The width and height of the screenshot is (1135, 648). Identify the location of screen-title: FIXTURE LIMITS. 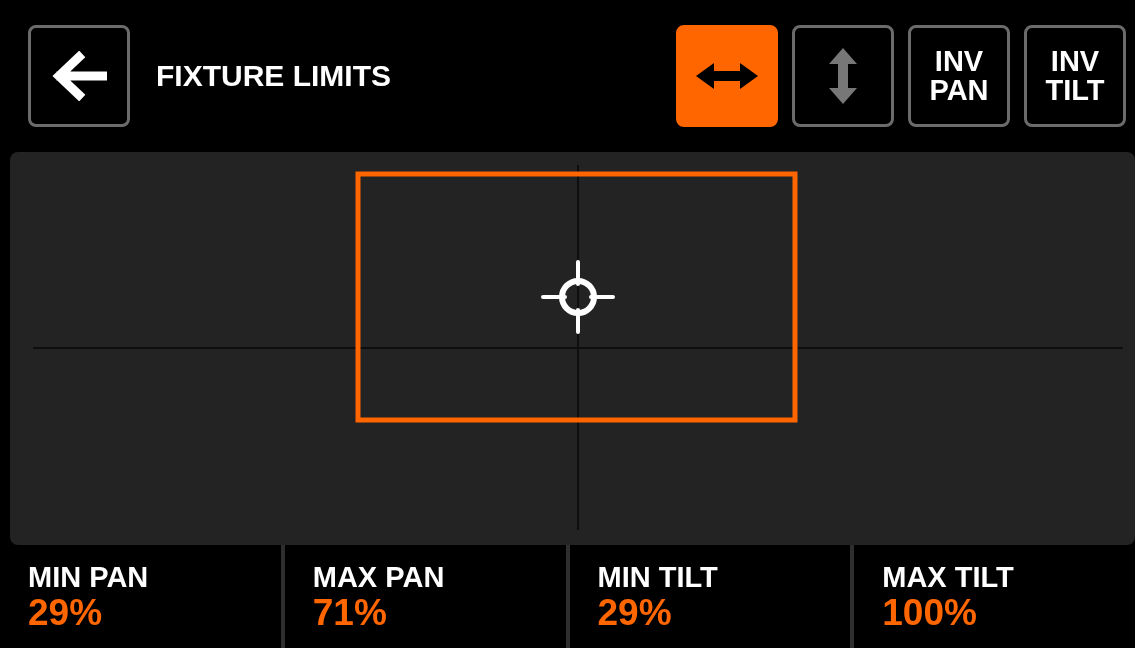
(273, 76).